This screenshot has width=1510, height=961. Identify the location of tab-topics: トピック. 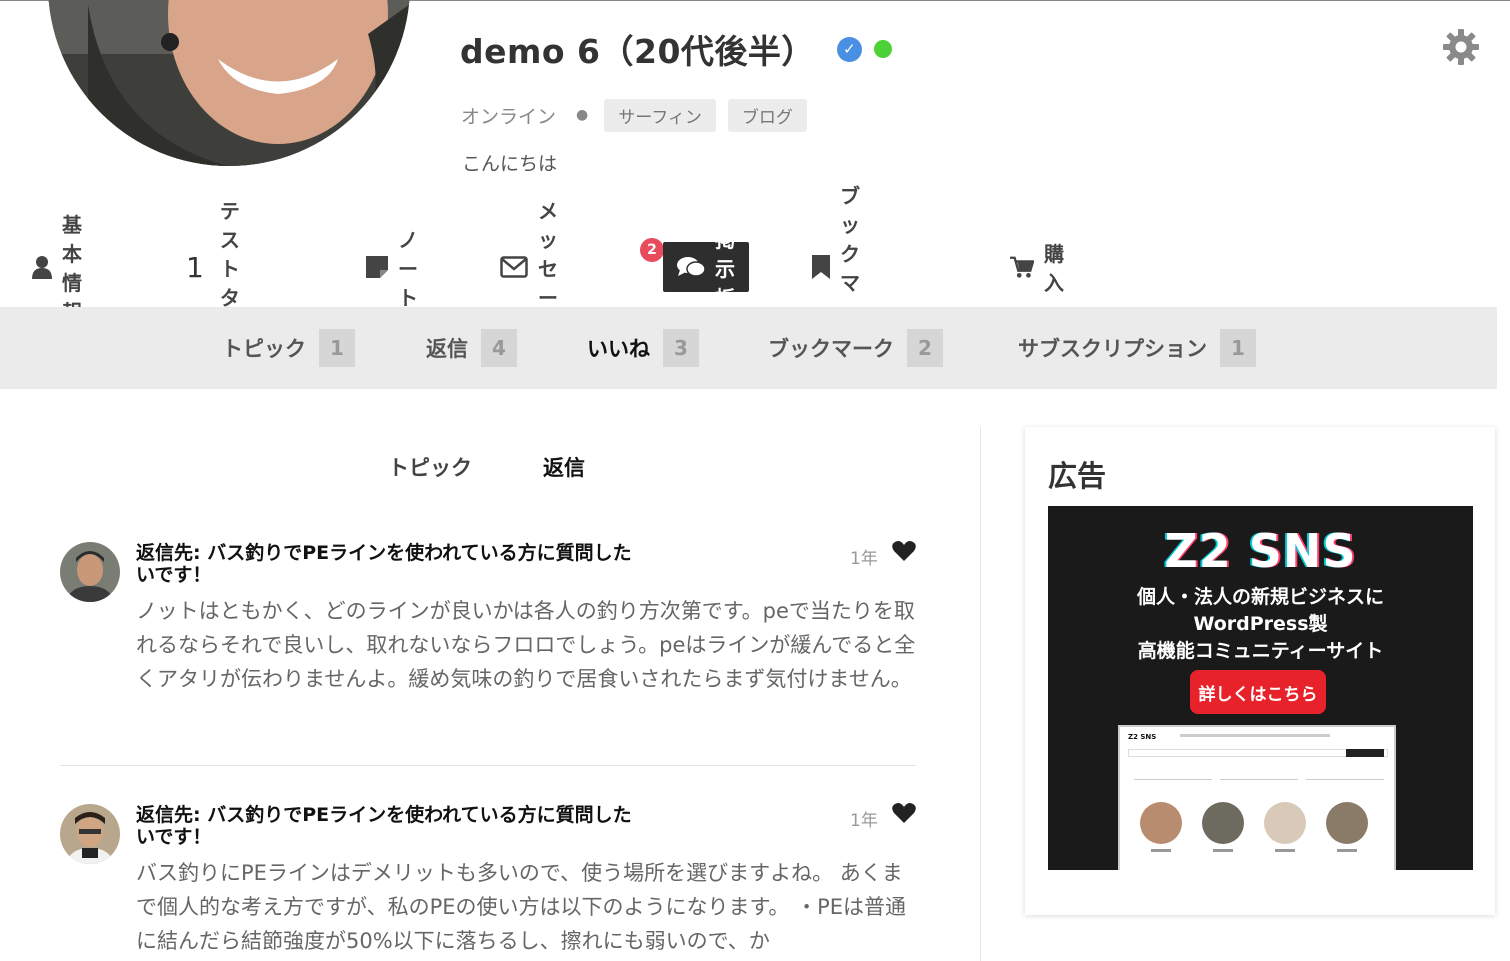
(430, 467).